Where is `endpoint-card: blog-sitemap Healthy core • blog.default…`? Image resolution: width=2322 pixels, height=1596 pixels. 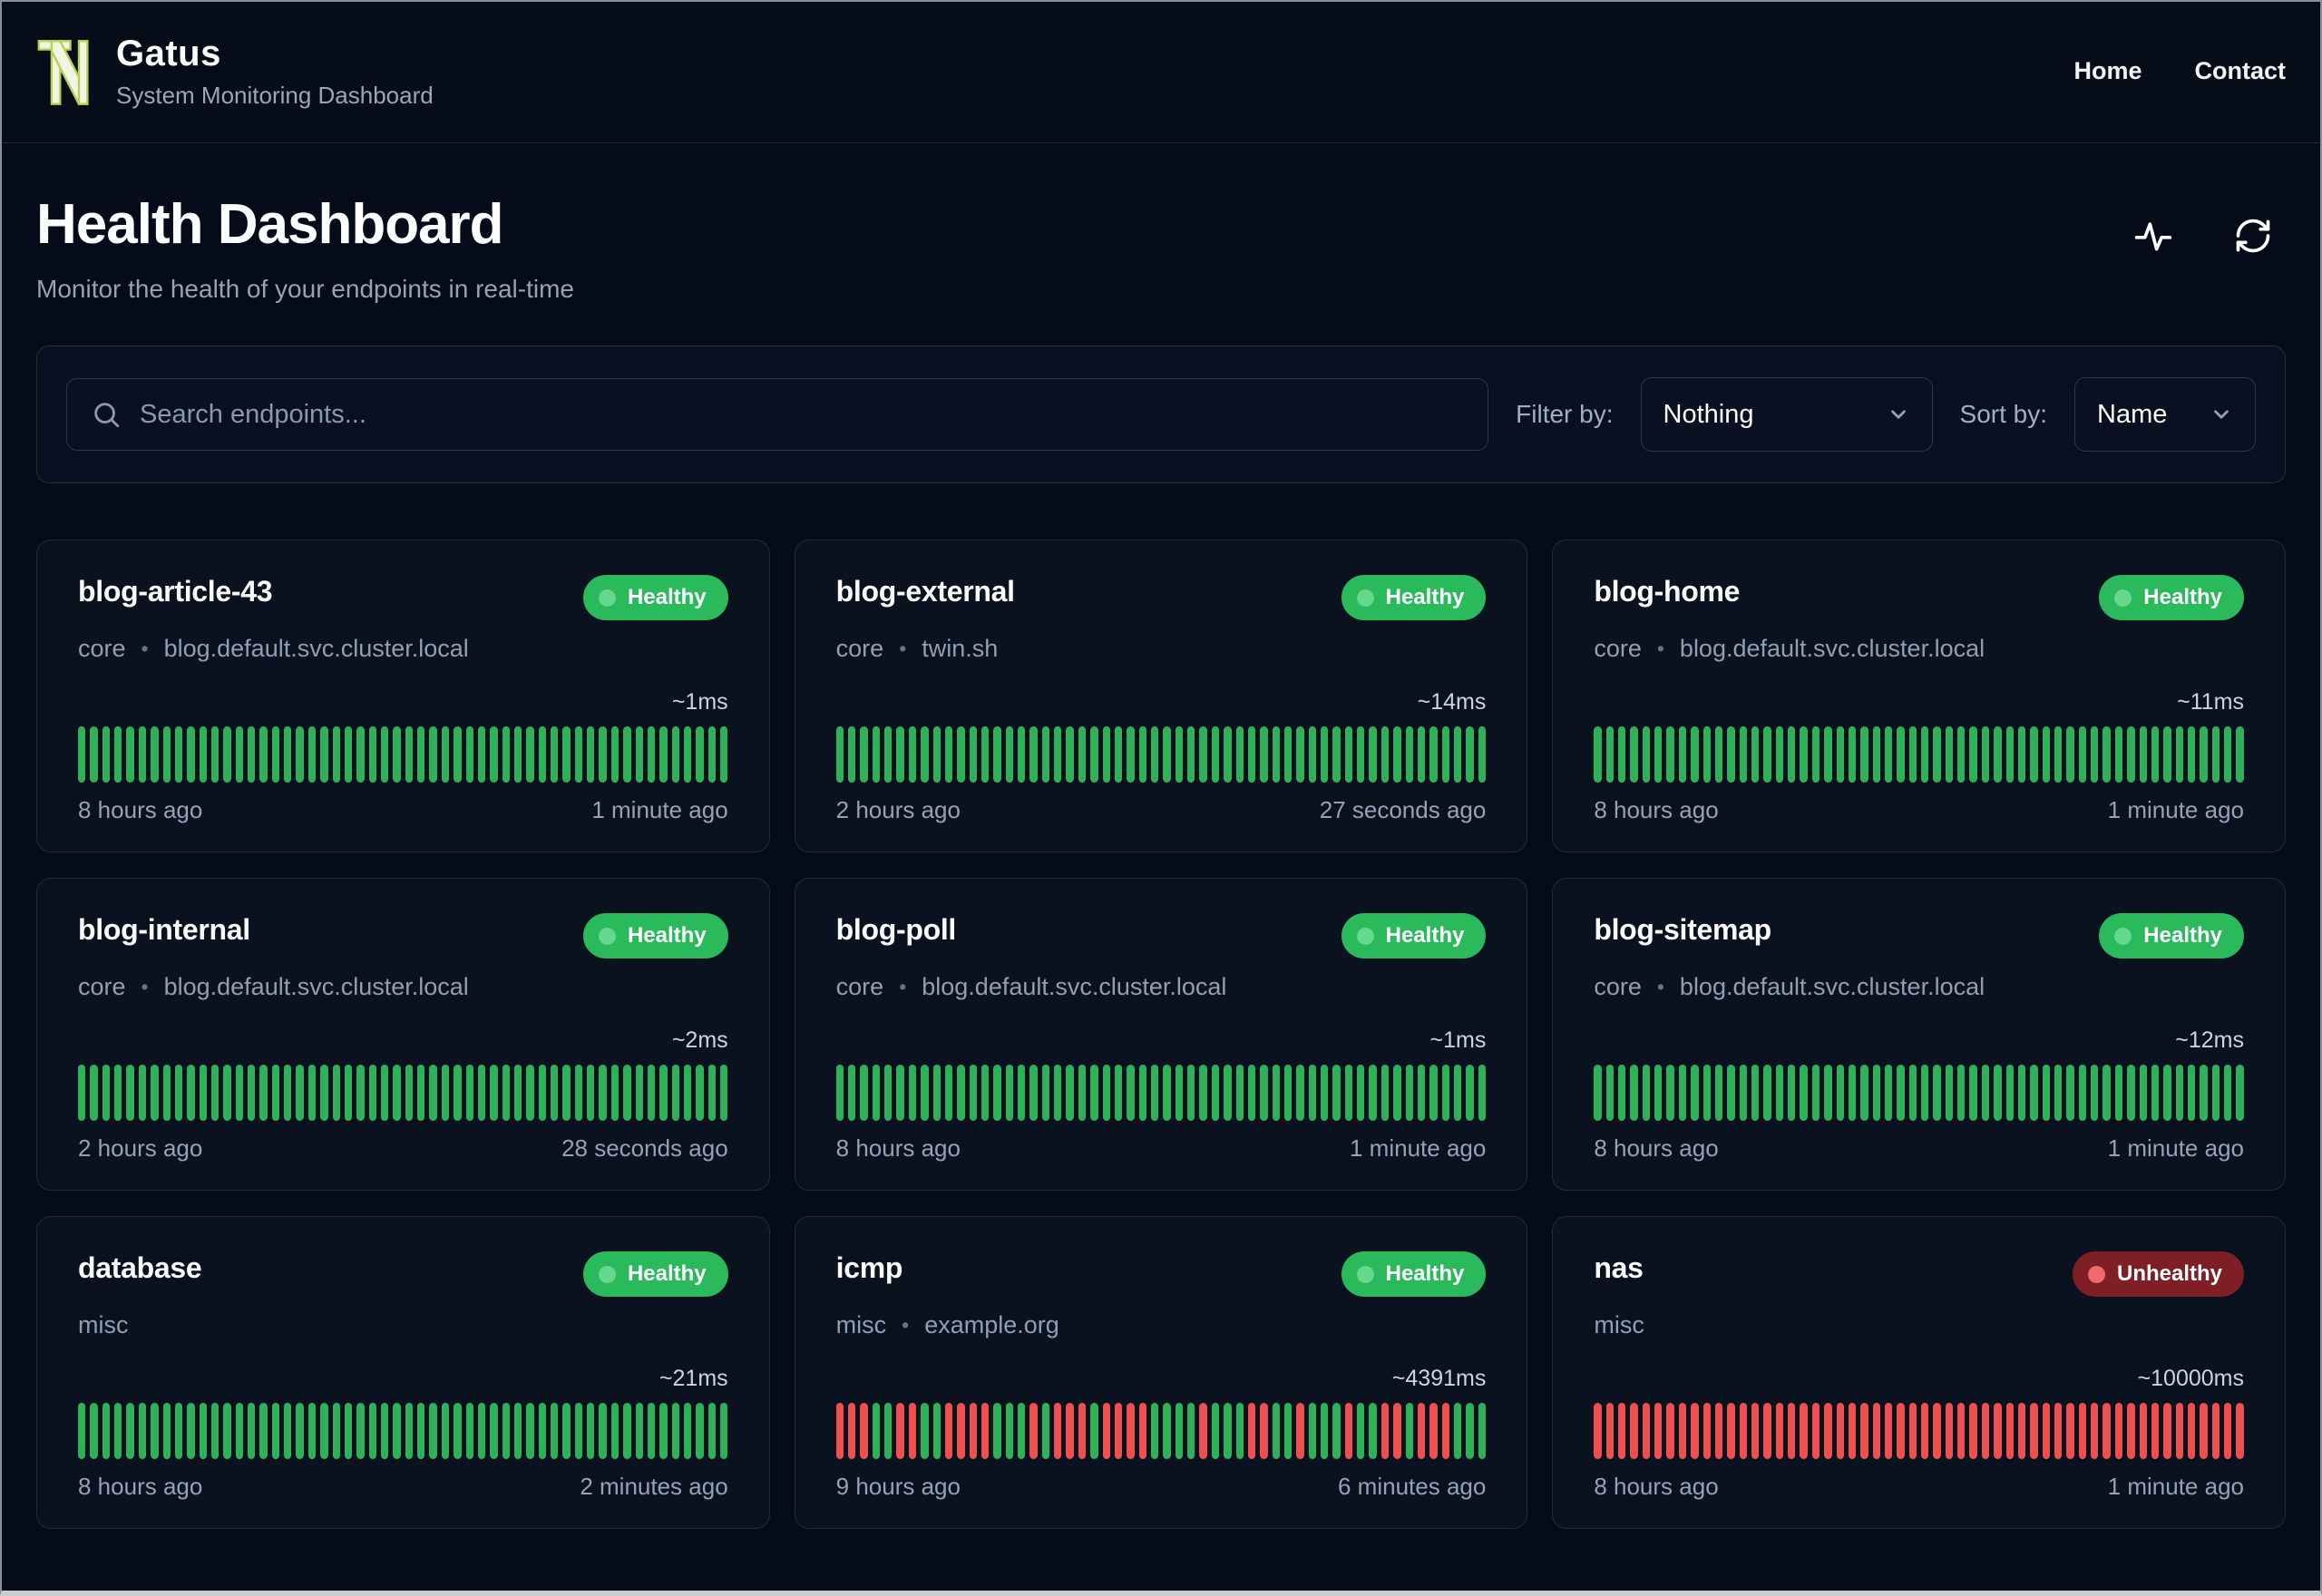
endpoint-card: blog-sitemap Healthy core • blog.default… is located at coordinates (1919, 1034).